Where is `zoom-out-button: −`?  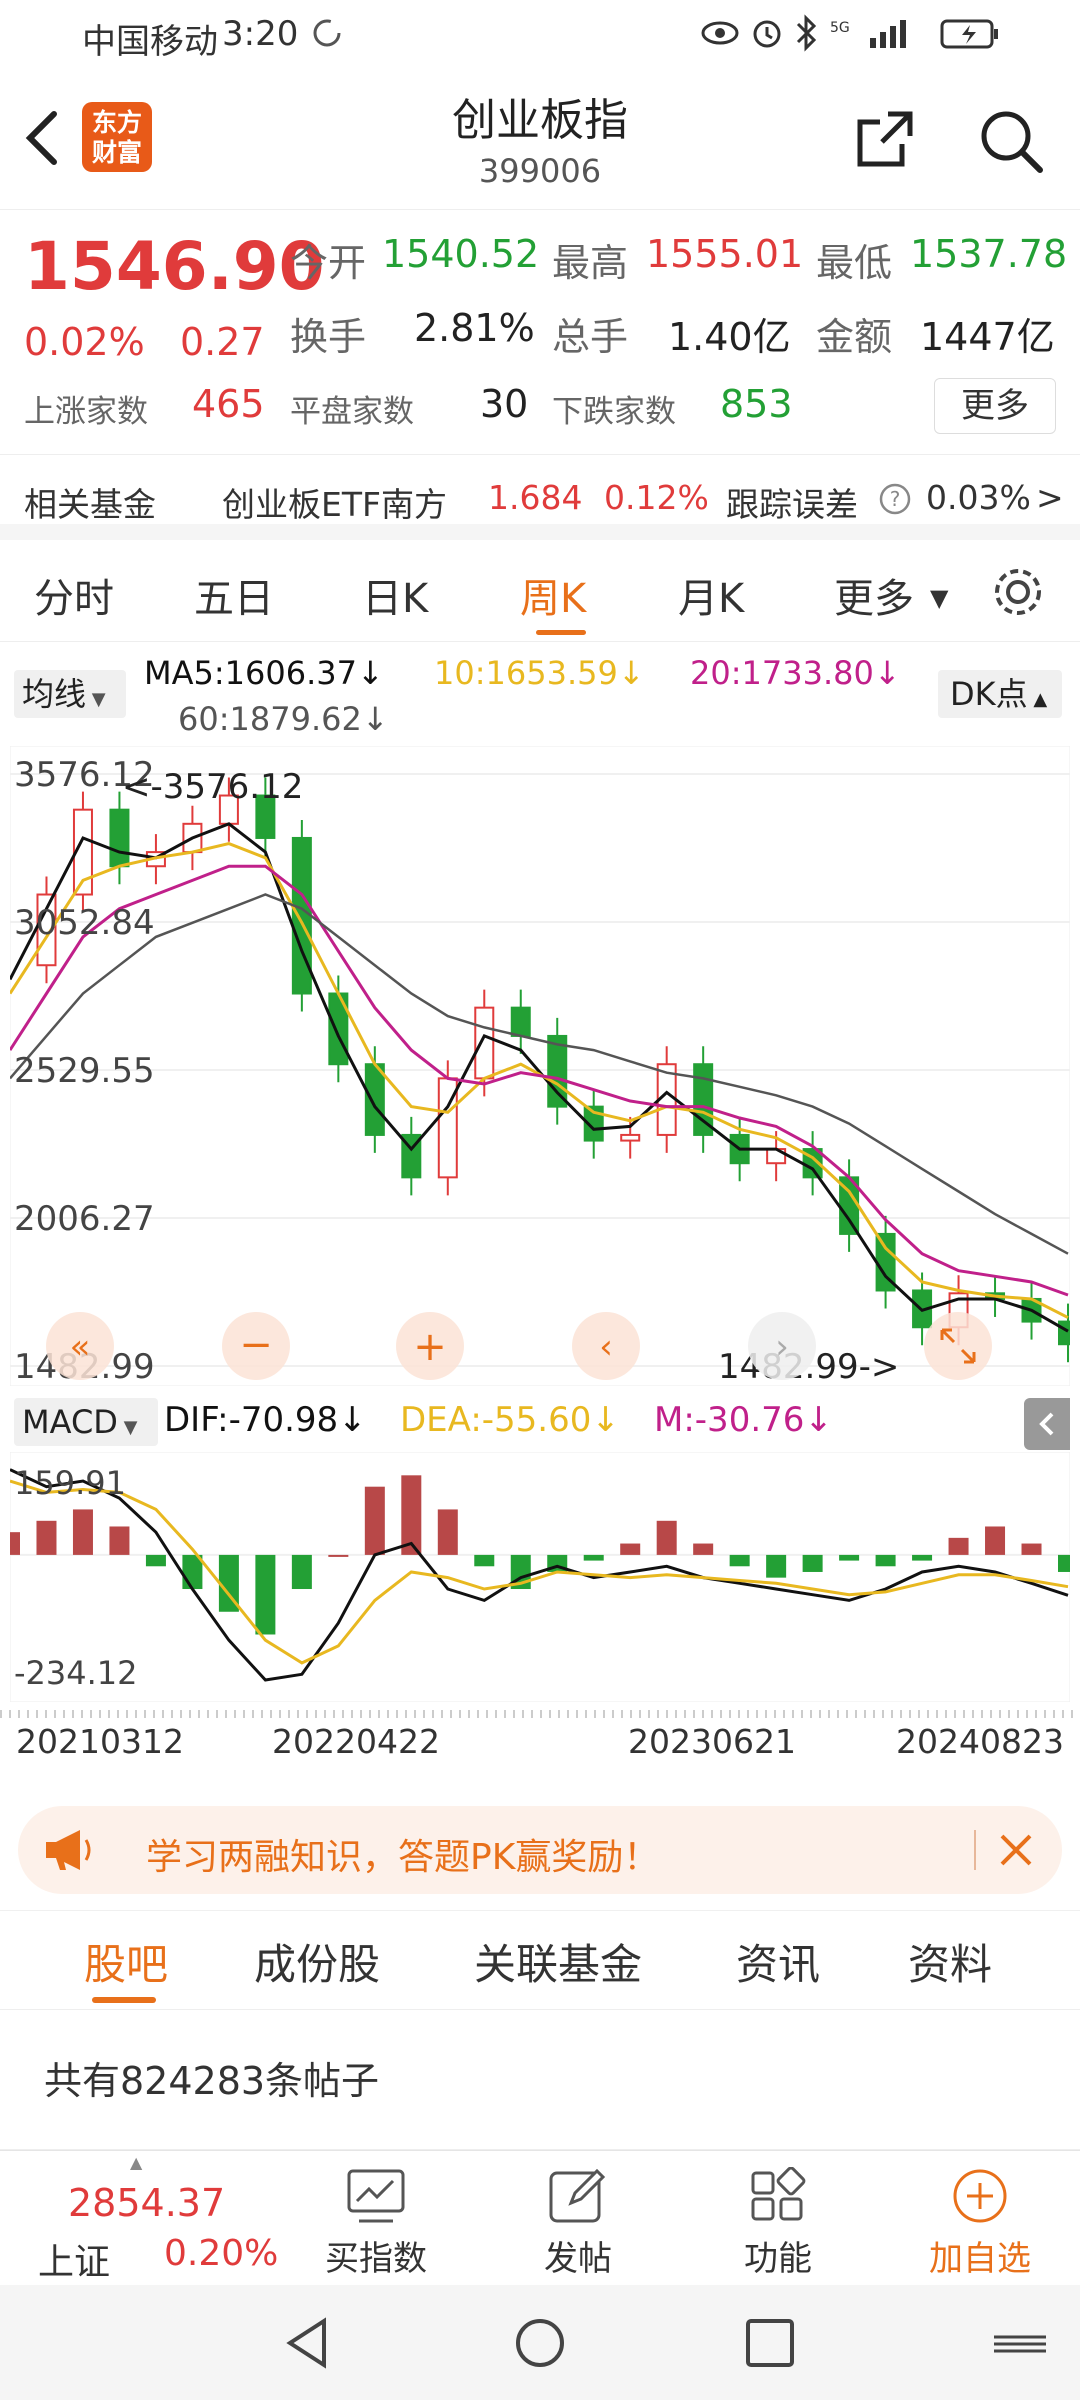 zoom-out-button: − is located at coordinates (256, 1346).